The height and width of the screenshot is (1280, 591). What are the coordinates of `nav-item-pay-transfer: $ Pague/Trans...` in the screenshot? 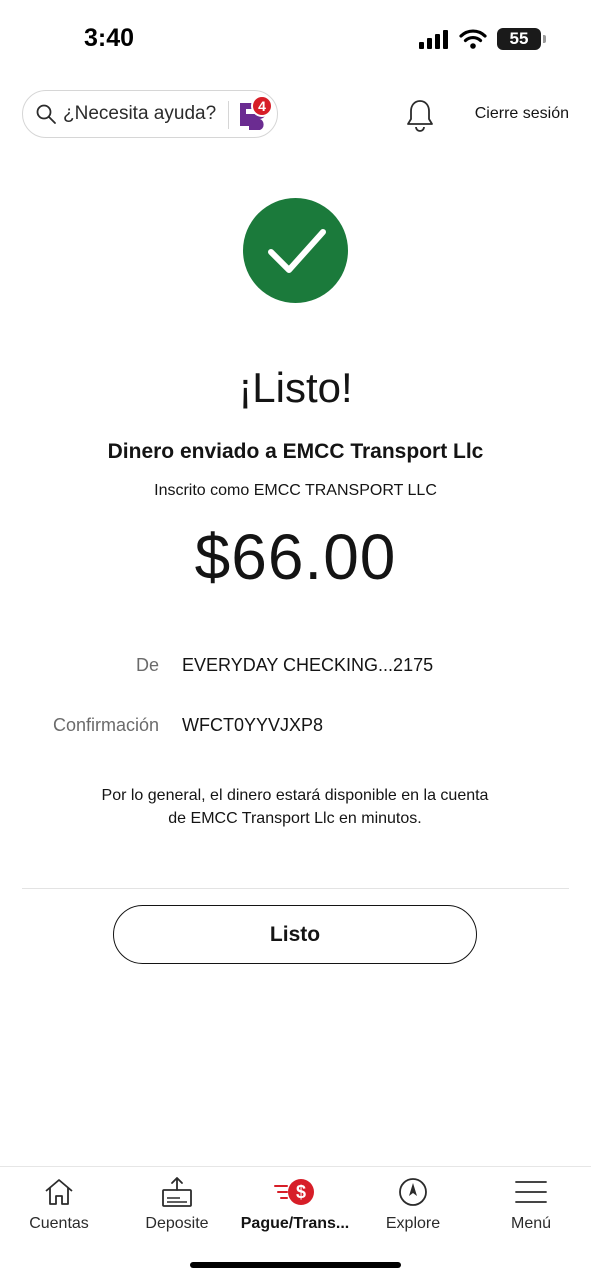 It's located at (295, 1202).